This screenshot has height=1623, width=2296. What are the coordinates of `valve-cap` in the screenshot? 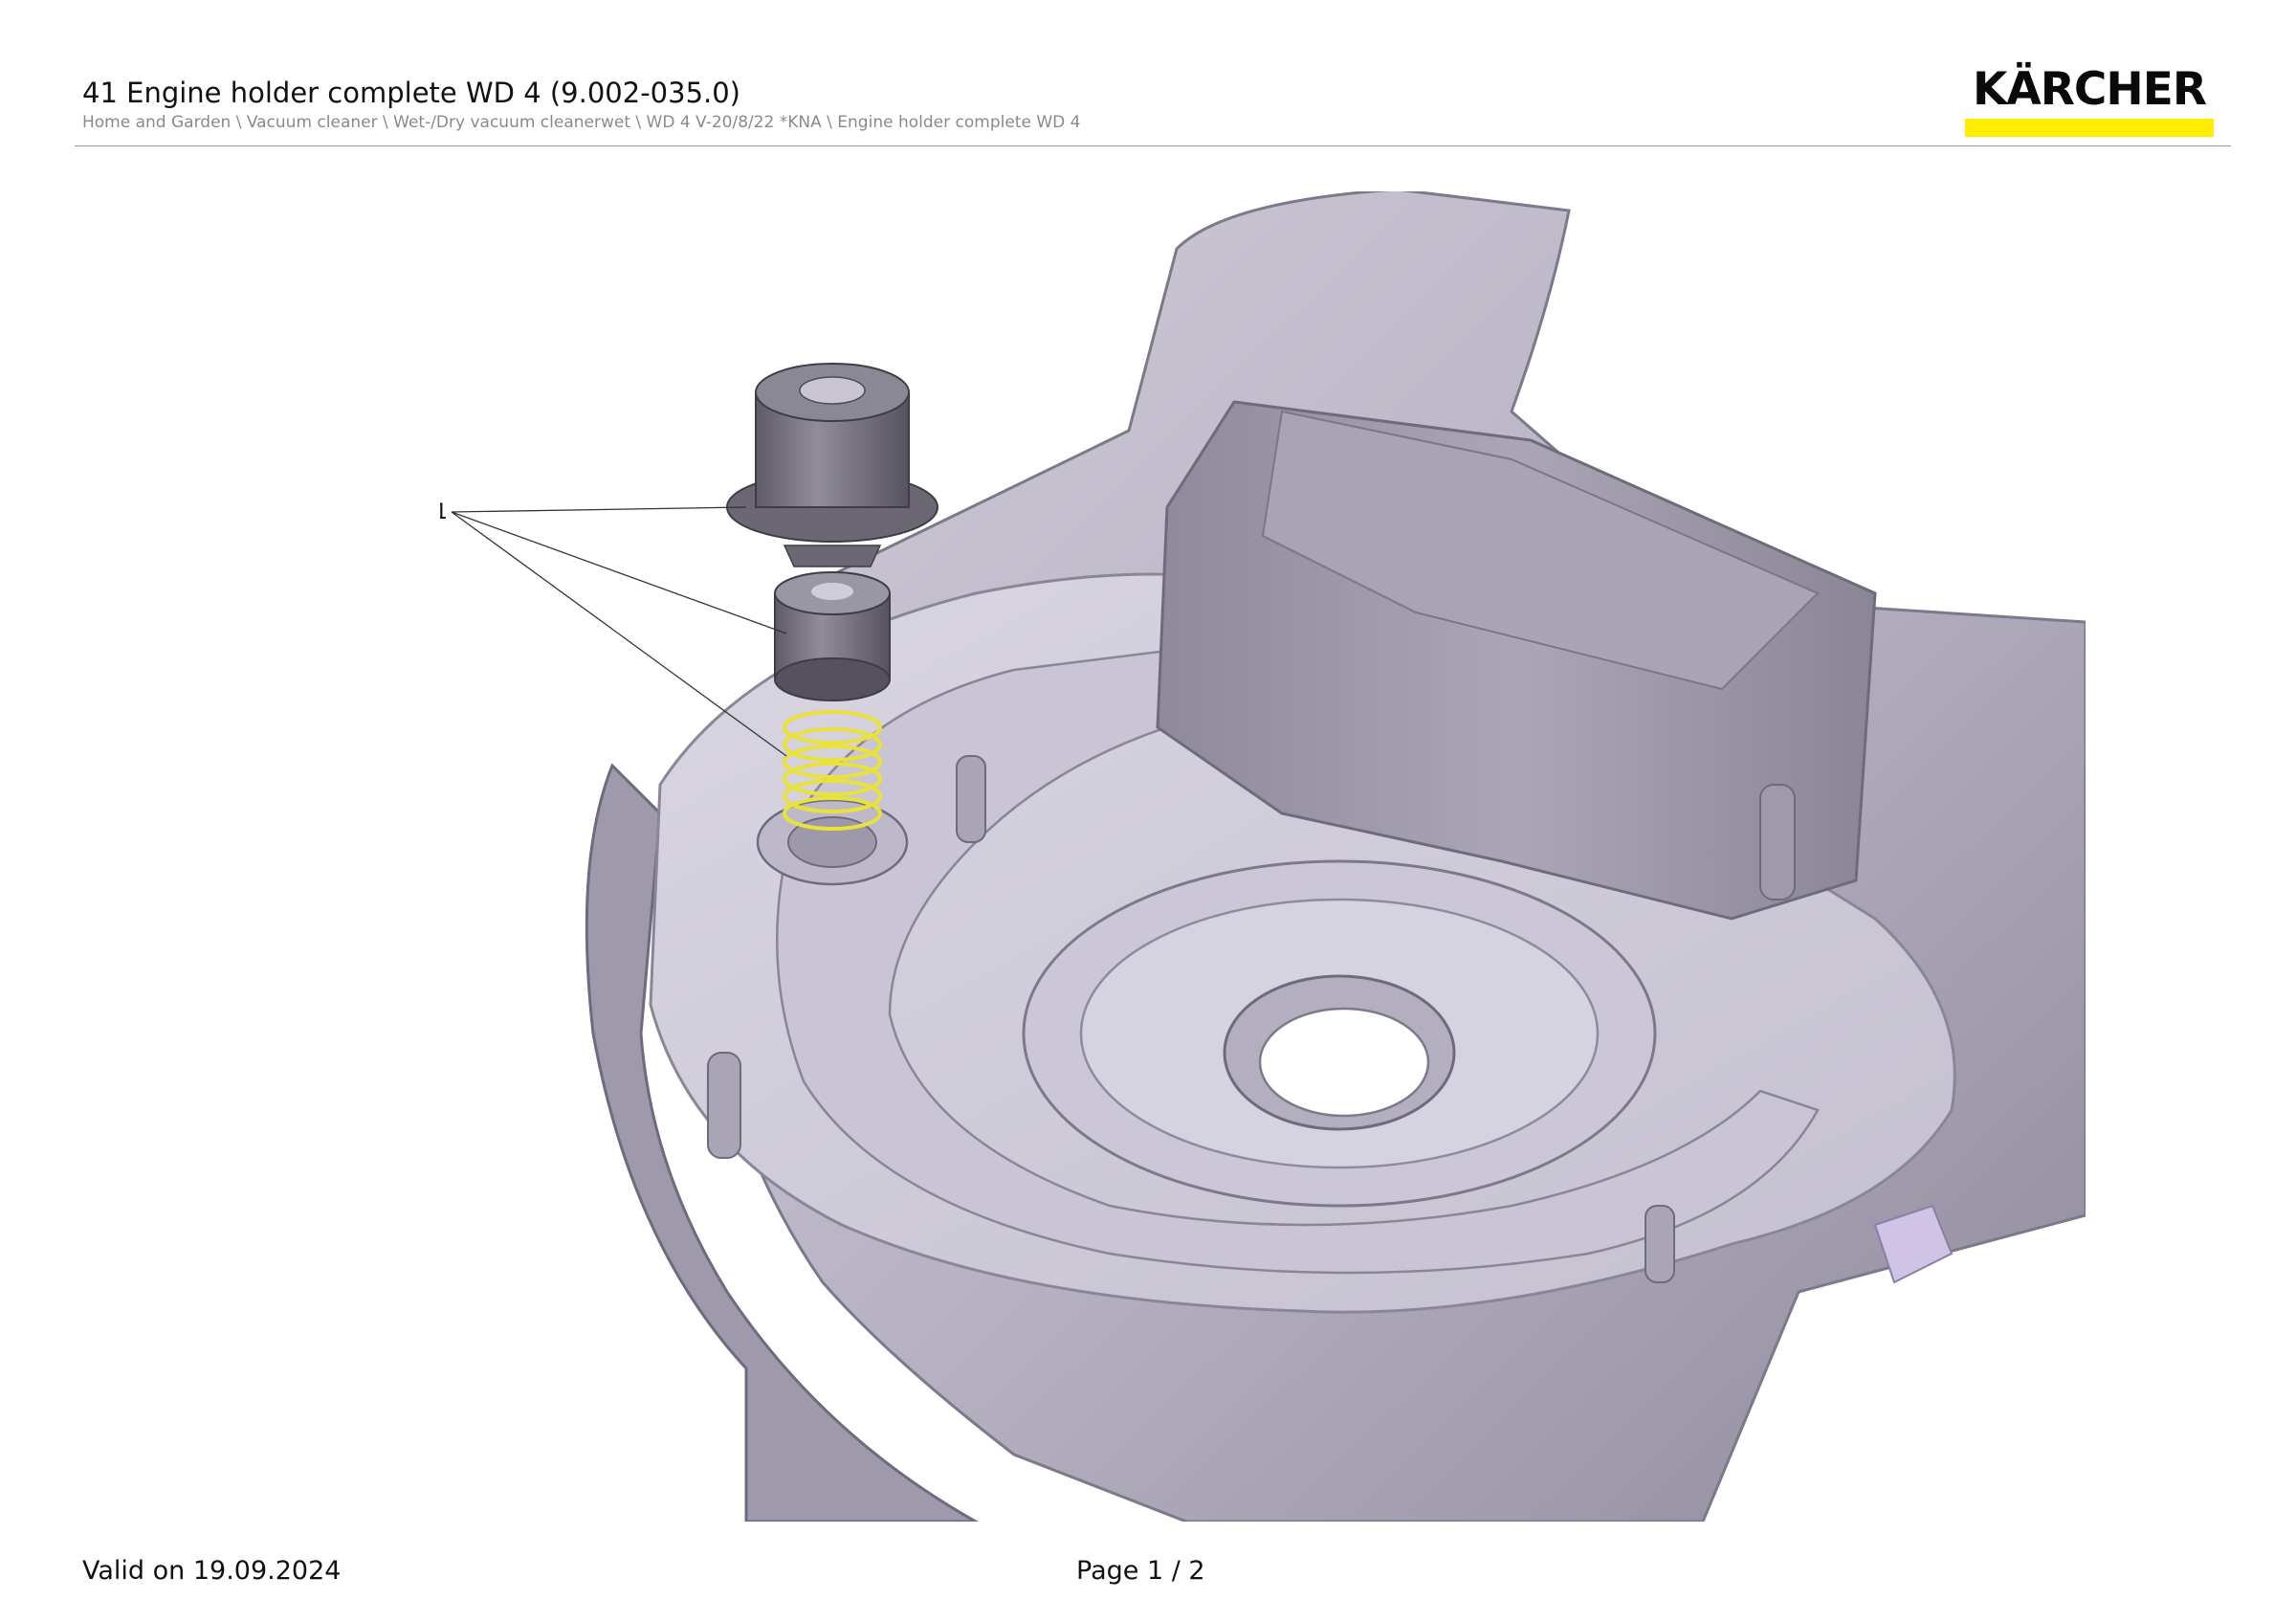 It's located at (832, 465).